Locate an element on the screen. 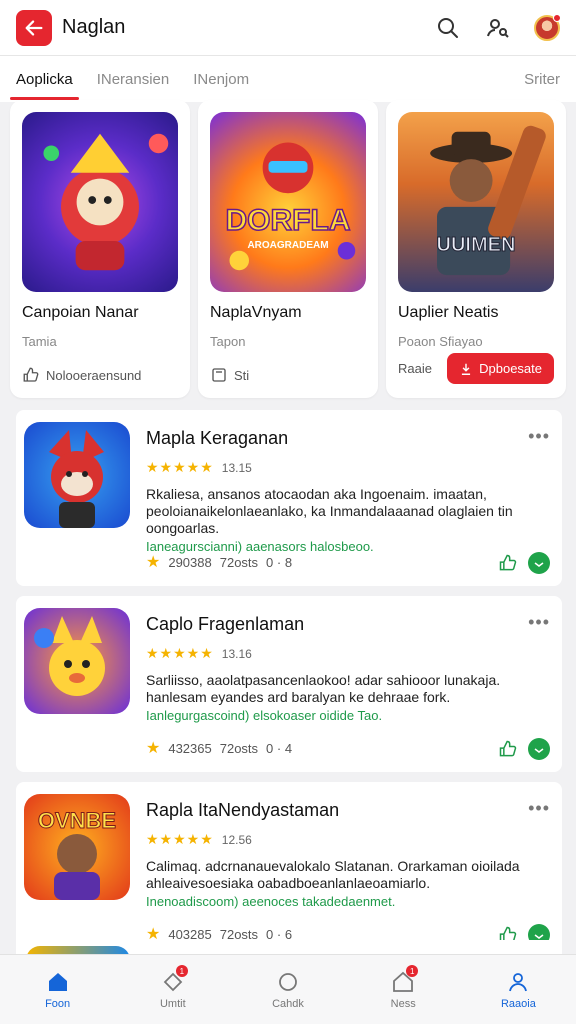 This screenshot has width=576, height=1024. user-search-icon is located at coordinates (498, 28).